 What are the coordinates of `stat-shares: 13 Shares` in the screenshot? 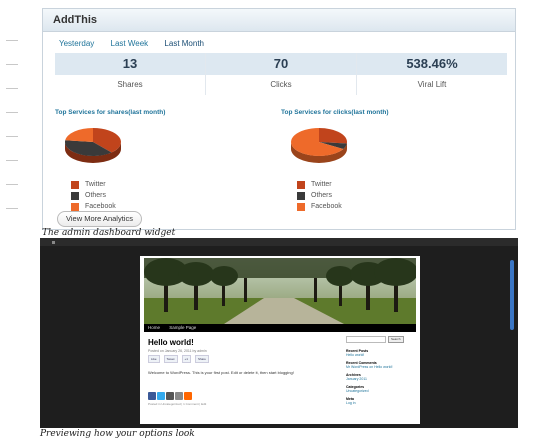 It's located at (130, 74).